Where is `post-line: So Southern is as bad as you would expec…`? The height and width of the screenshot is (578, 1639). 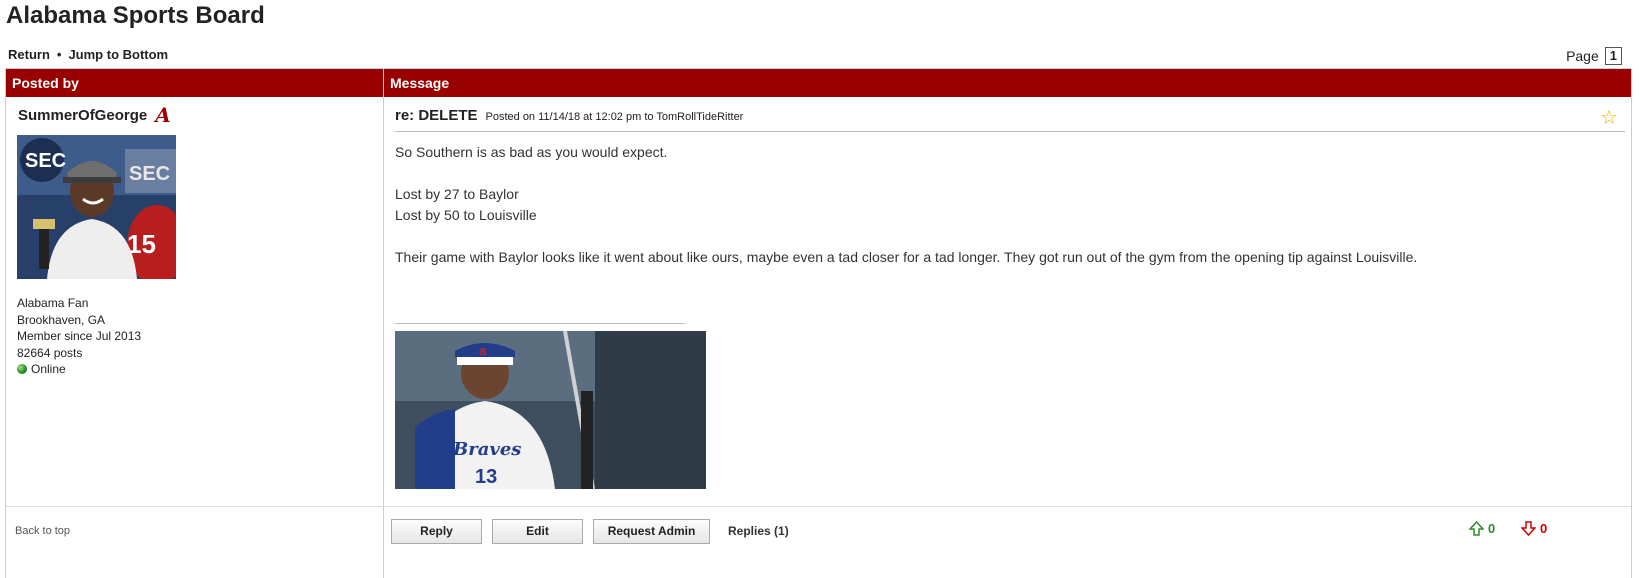
post-line: So Southern is as bad as you would expec… is located at coordinates (531, 152).